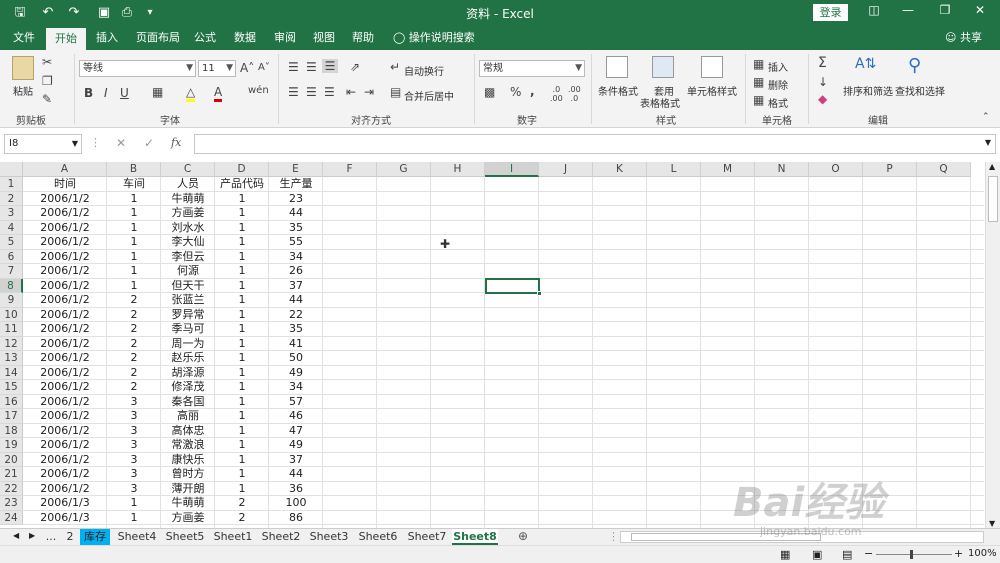  What do you see at coordinates (424, 70) in the screenshot?
I see `wrap-text-button: 自动换行` at bounding box center [424, 70].